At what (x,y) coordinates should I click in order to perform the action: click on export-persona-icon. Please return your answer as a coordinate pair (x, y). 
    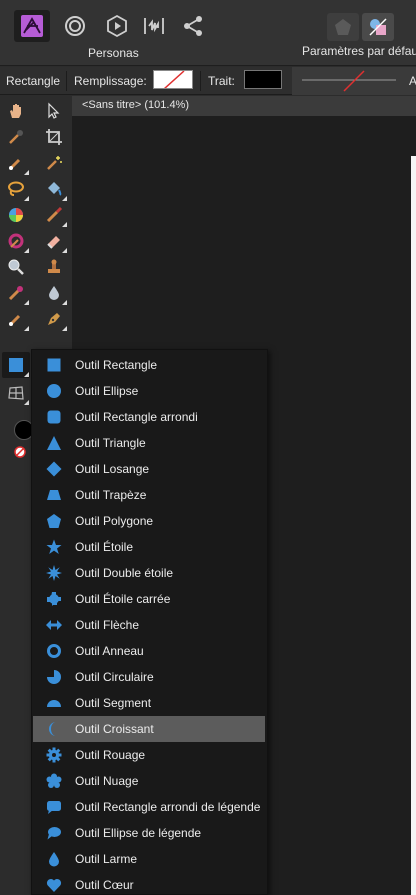
    Looking at the image, I should click on (193, 26).